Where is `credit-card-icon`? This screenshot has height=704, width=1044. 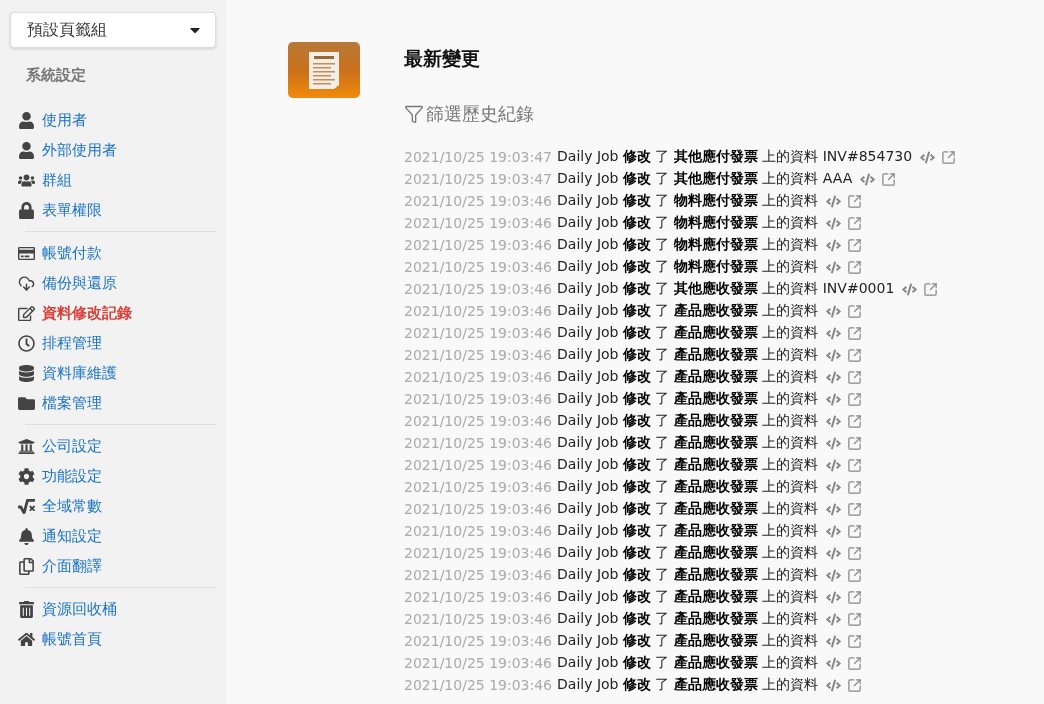 credit-card-icon is located at coordinates (26, 253).